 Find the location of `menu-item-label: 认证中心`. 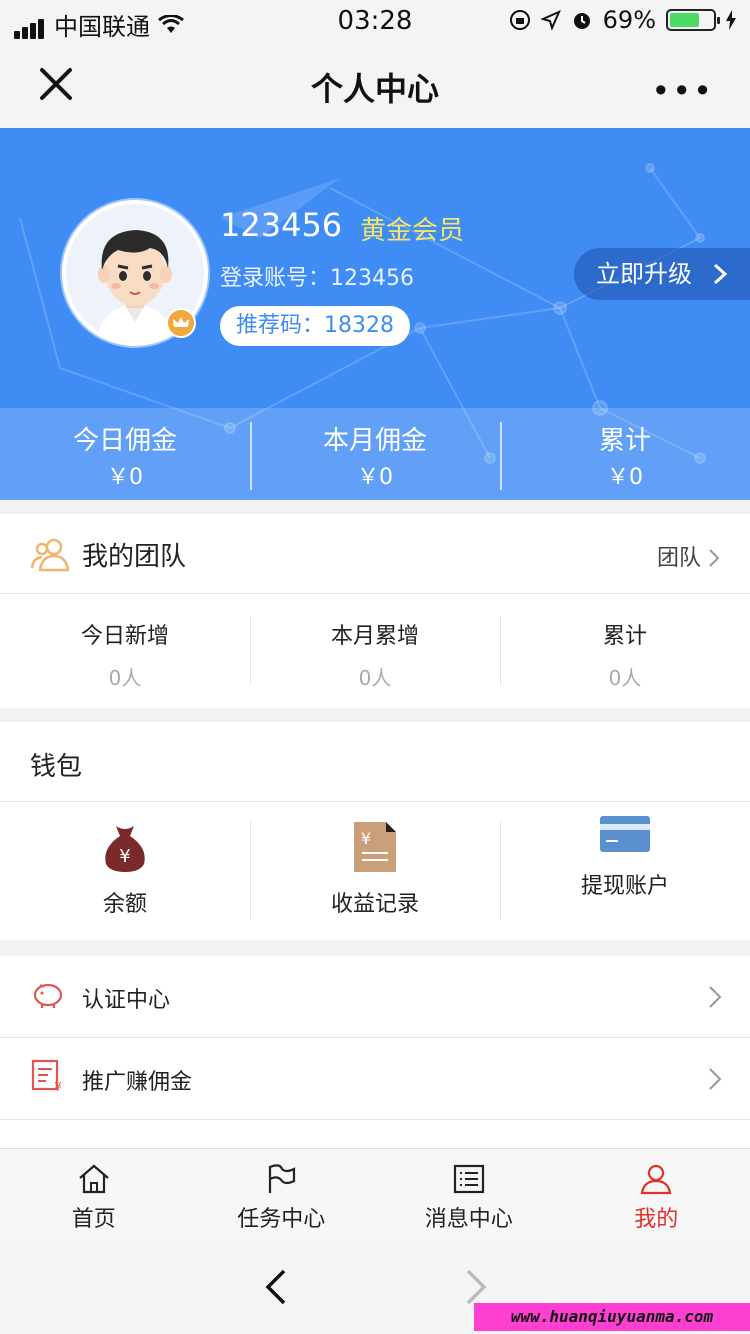

menu-item-label: 认证中心 is located at coordinates (126, 1000).